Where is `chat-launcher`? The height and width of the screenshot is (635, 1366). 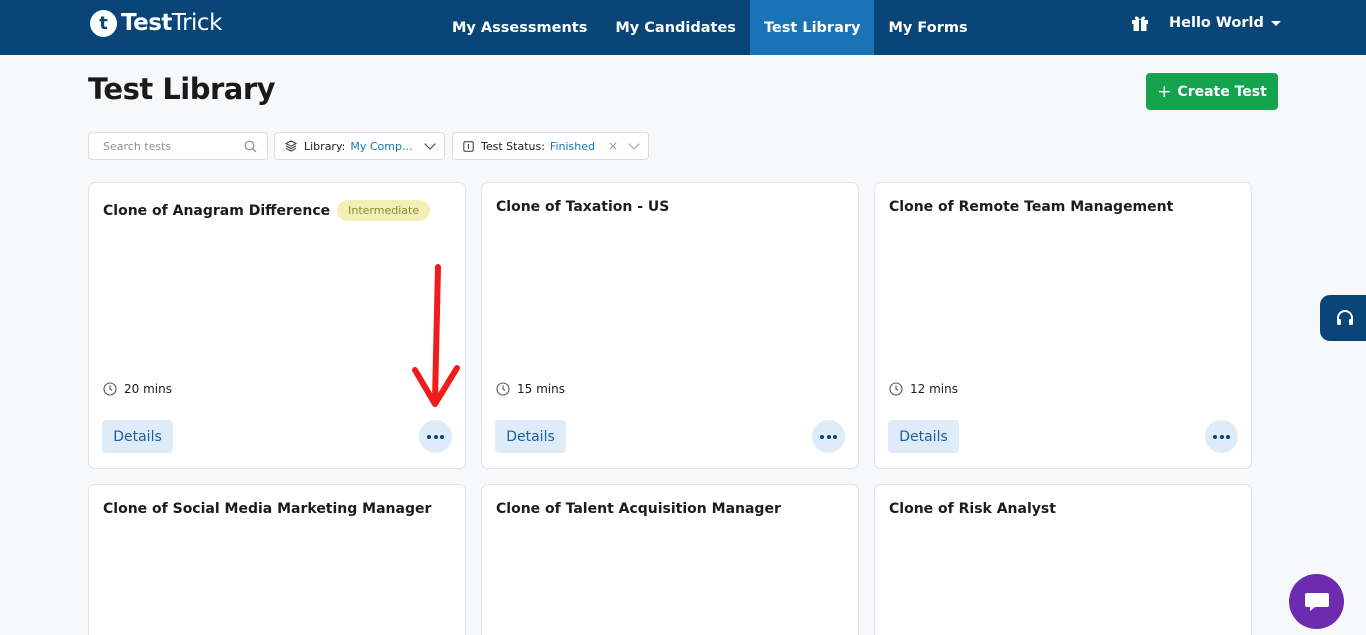 chat-launcher is located at coordinates (1316, 601).